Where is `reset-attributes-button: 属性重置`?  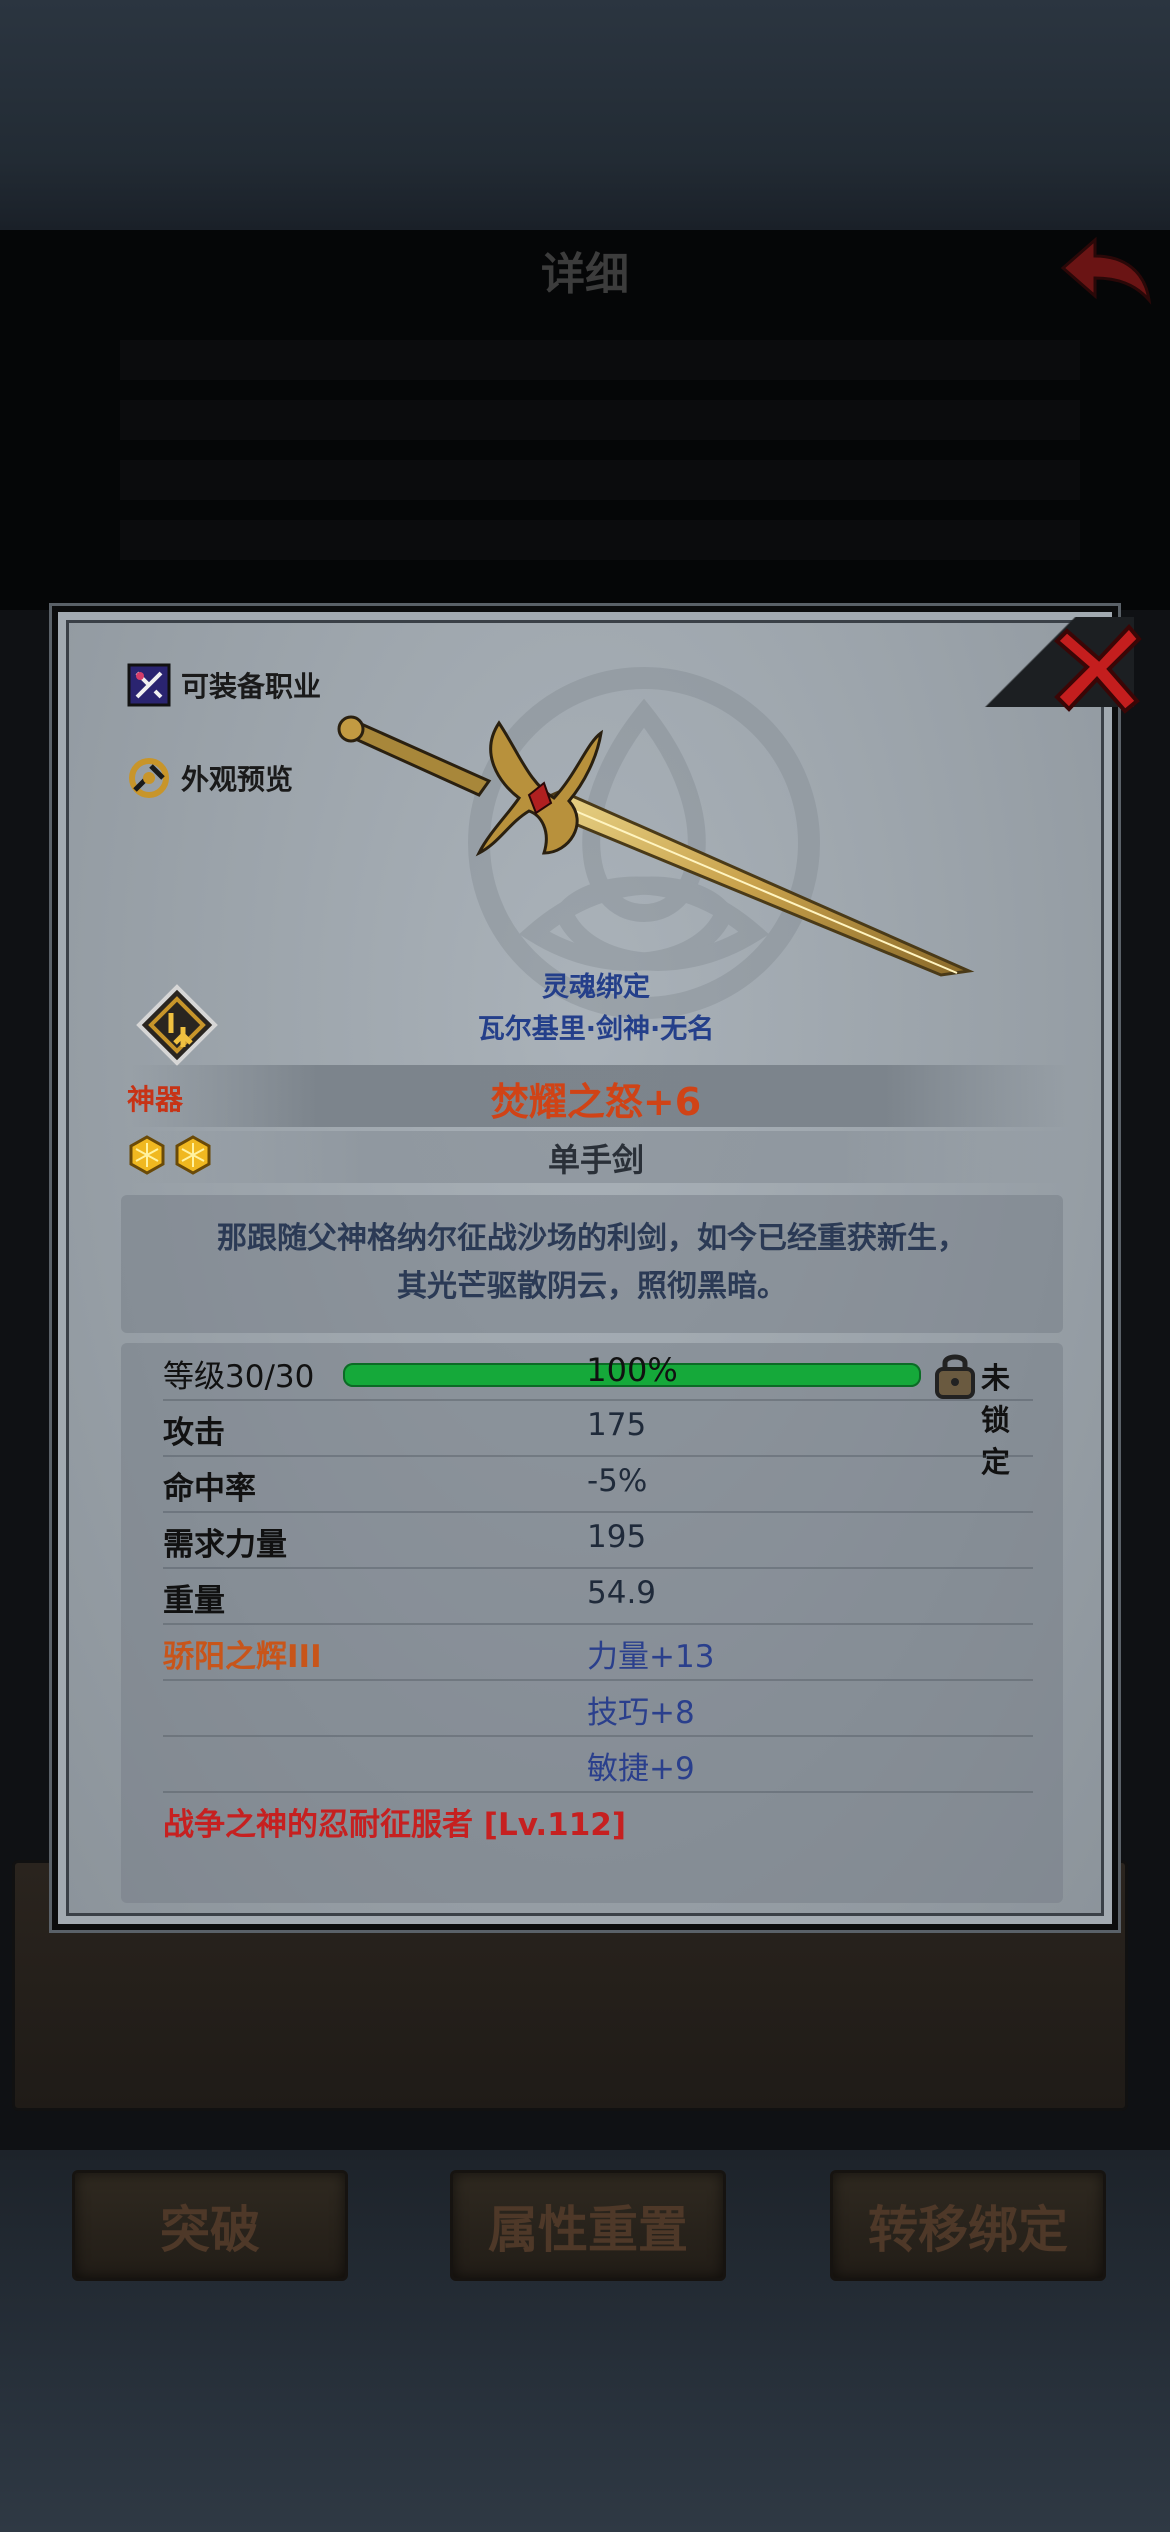
reset-attributes-button: 属性重置 is located at coordinates (588, 2225).